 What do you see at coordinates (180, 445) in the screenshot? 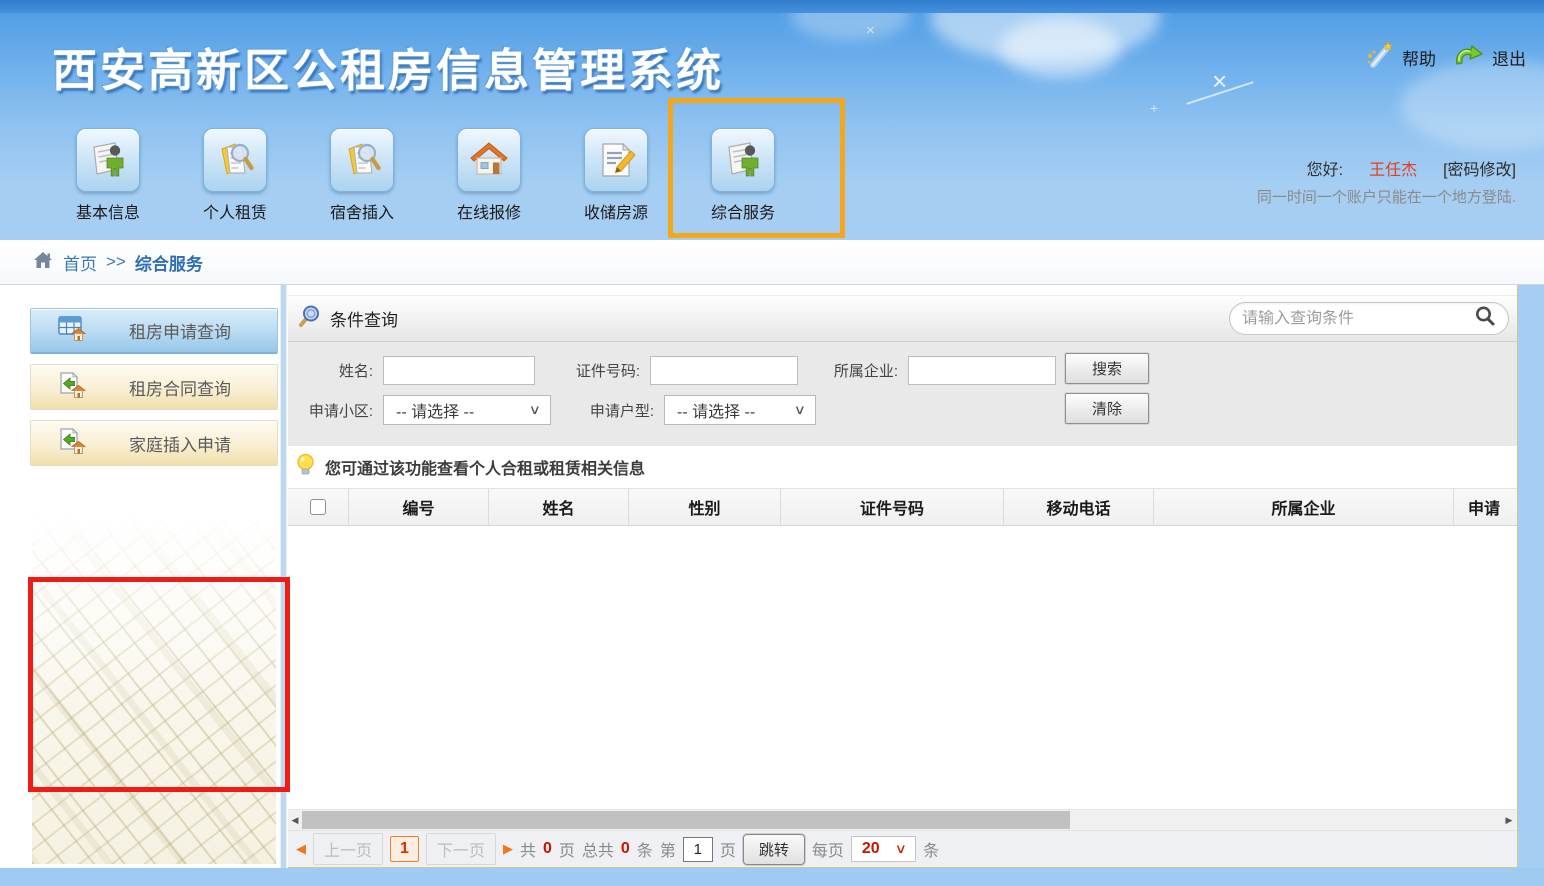
I see `sidebar-item-label: 家庭插入申请` at bounding box center [180, 445].